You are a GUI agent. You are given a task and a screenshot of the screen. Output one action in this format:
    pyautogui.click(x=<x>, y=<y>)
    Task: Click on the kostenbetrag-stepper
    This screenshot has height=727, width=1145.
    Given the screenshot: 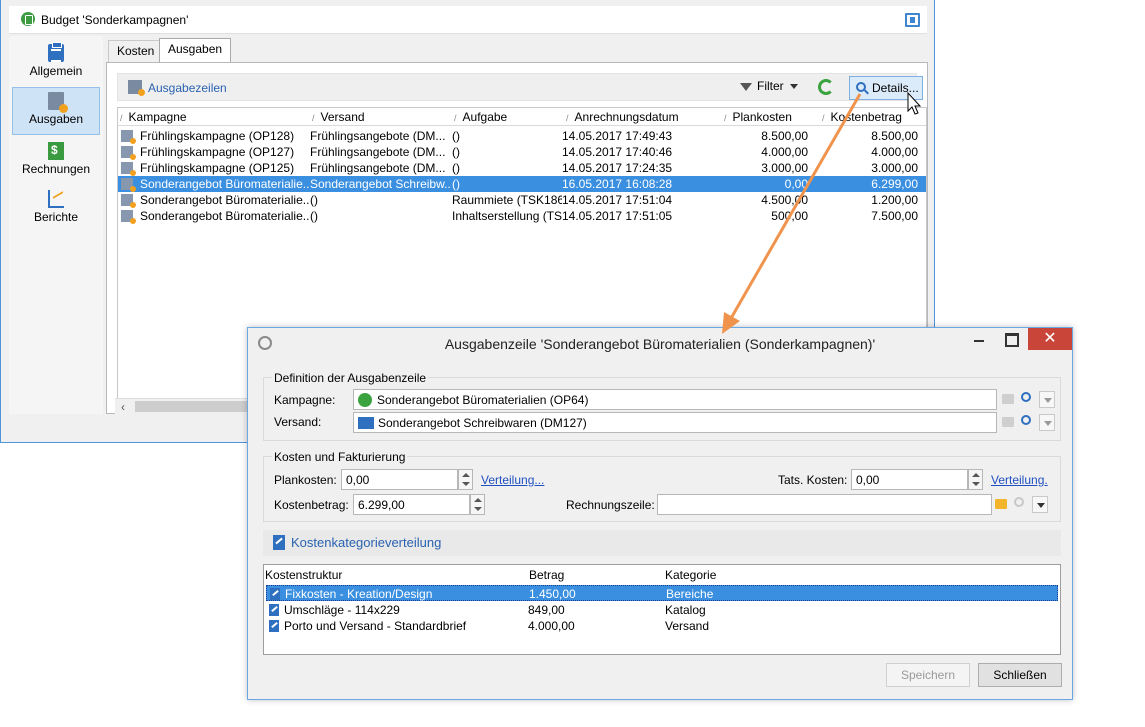 What is the action you would take?
    pyautogui.click(x=477, y=504)
    